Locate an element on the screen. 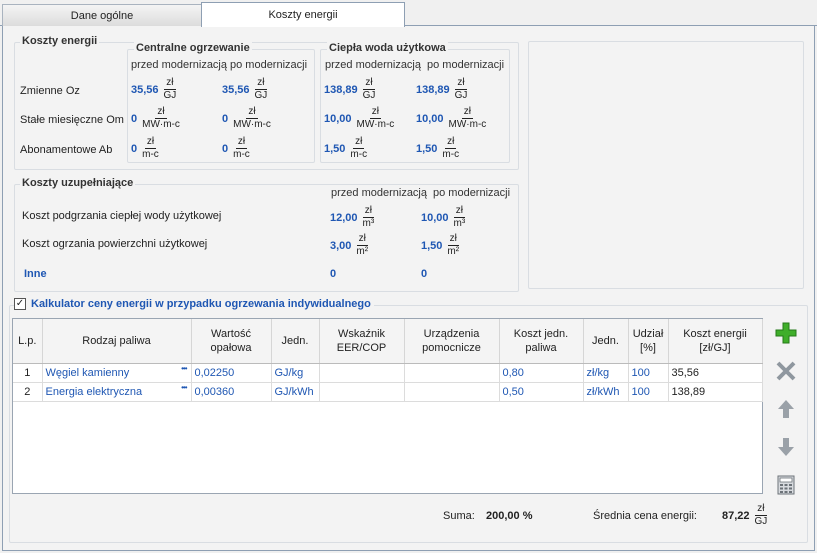 This screenshot has width=817, height=553. suma-label: Suma: is located at coordinates (459, 516).